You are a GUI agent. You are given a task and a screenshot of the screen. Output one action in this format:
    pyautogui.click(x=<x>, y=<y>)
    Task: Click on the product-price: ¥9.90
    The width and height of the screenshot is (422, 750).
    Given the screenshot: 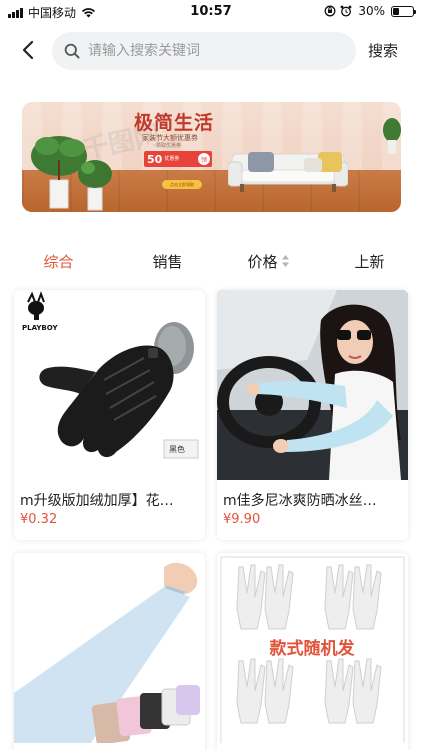 What is the action you would take?
    pyautogui.click(x=242, y=519)
    